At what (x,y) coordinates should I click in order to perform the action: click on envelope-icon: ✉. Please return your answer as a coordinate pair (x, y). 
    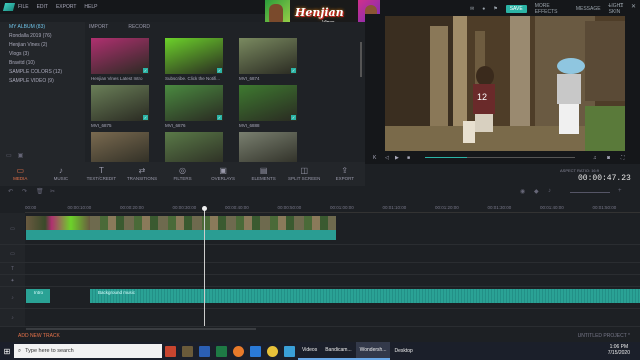
    Looking at the image, I should click on (472, 9).